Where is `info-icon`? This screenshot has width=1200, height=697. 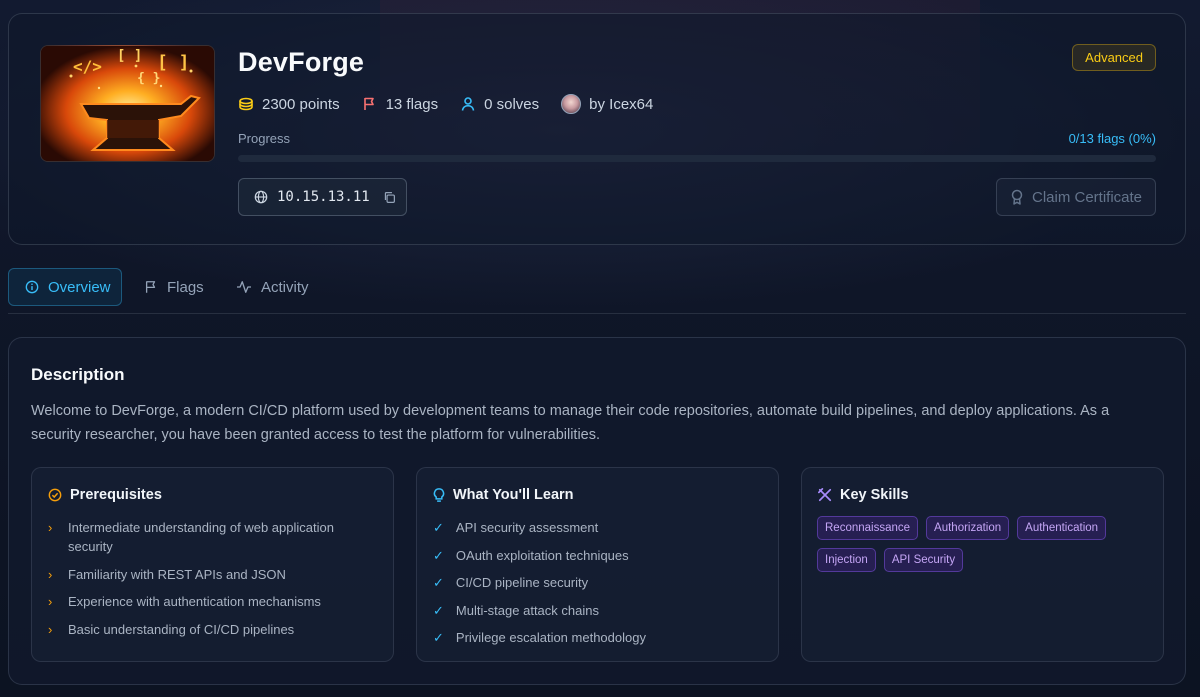
info-icon is located at coordinates (32, 287).